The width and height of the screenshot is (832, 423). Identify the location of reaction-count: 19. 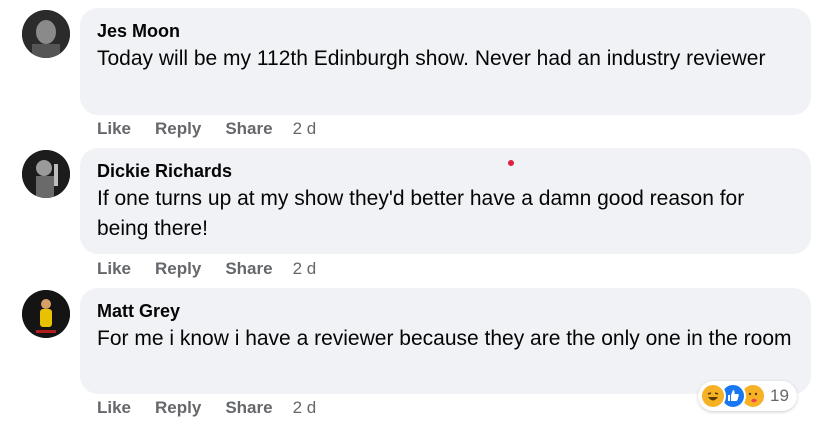
(779, 395).